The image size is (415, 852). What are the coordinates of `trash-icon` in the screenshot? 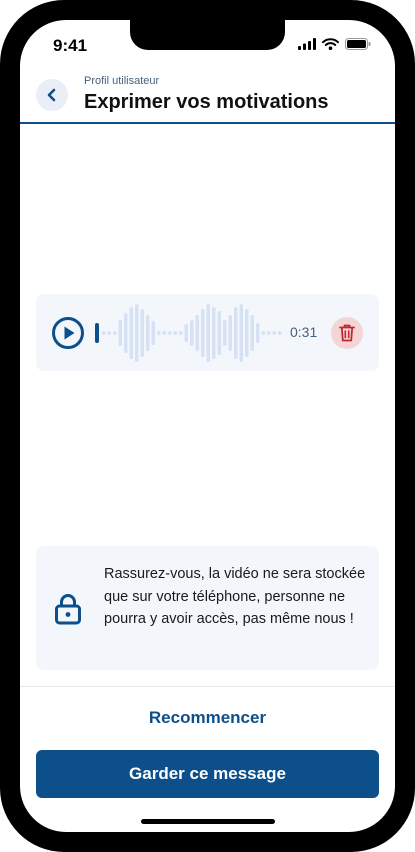 It's located at (347, 333).